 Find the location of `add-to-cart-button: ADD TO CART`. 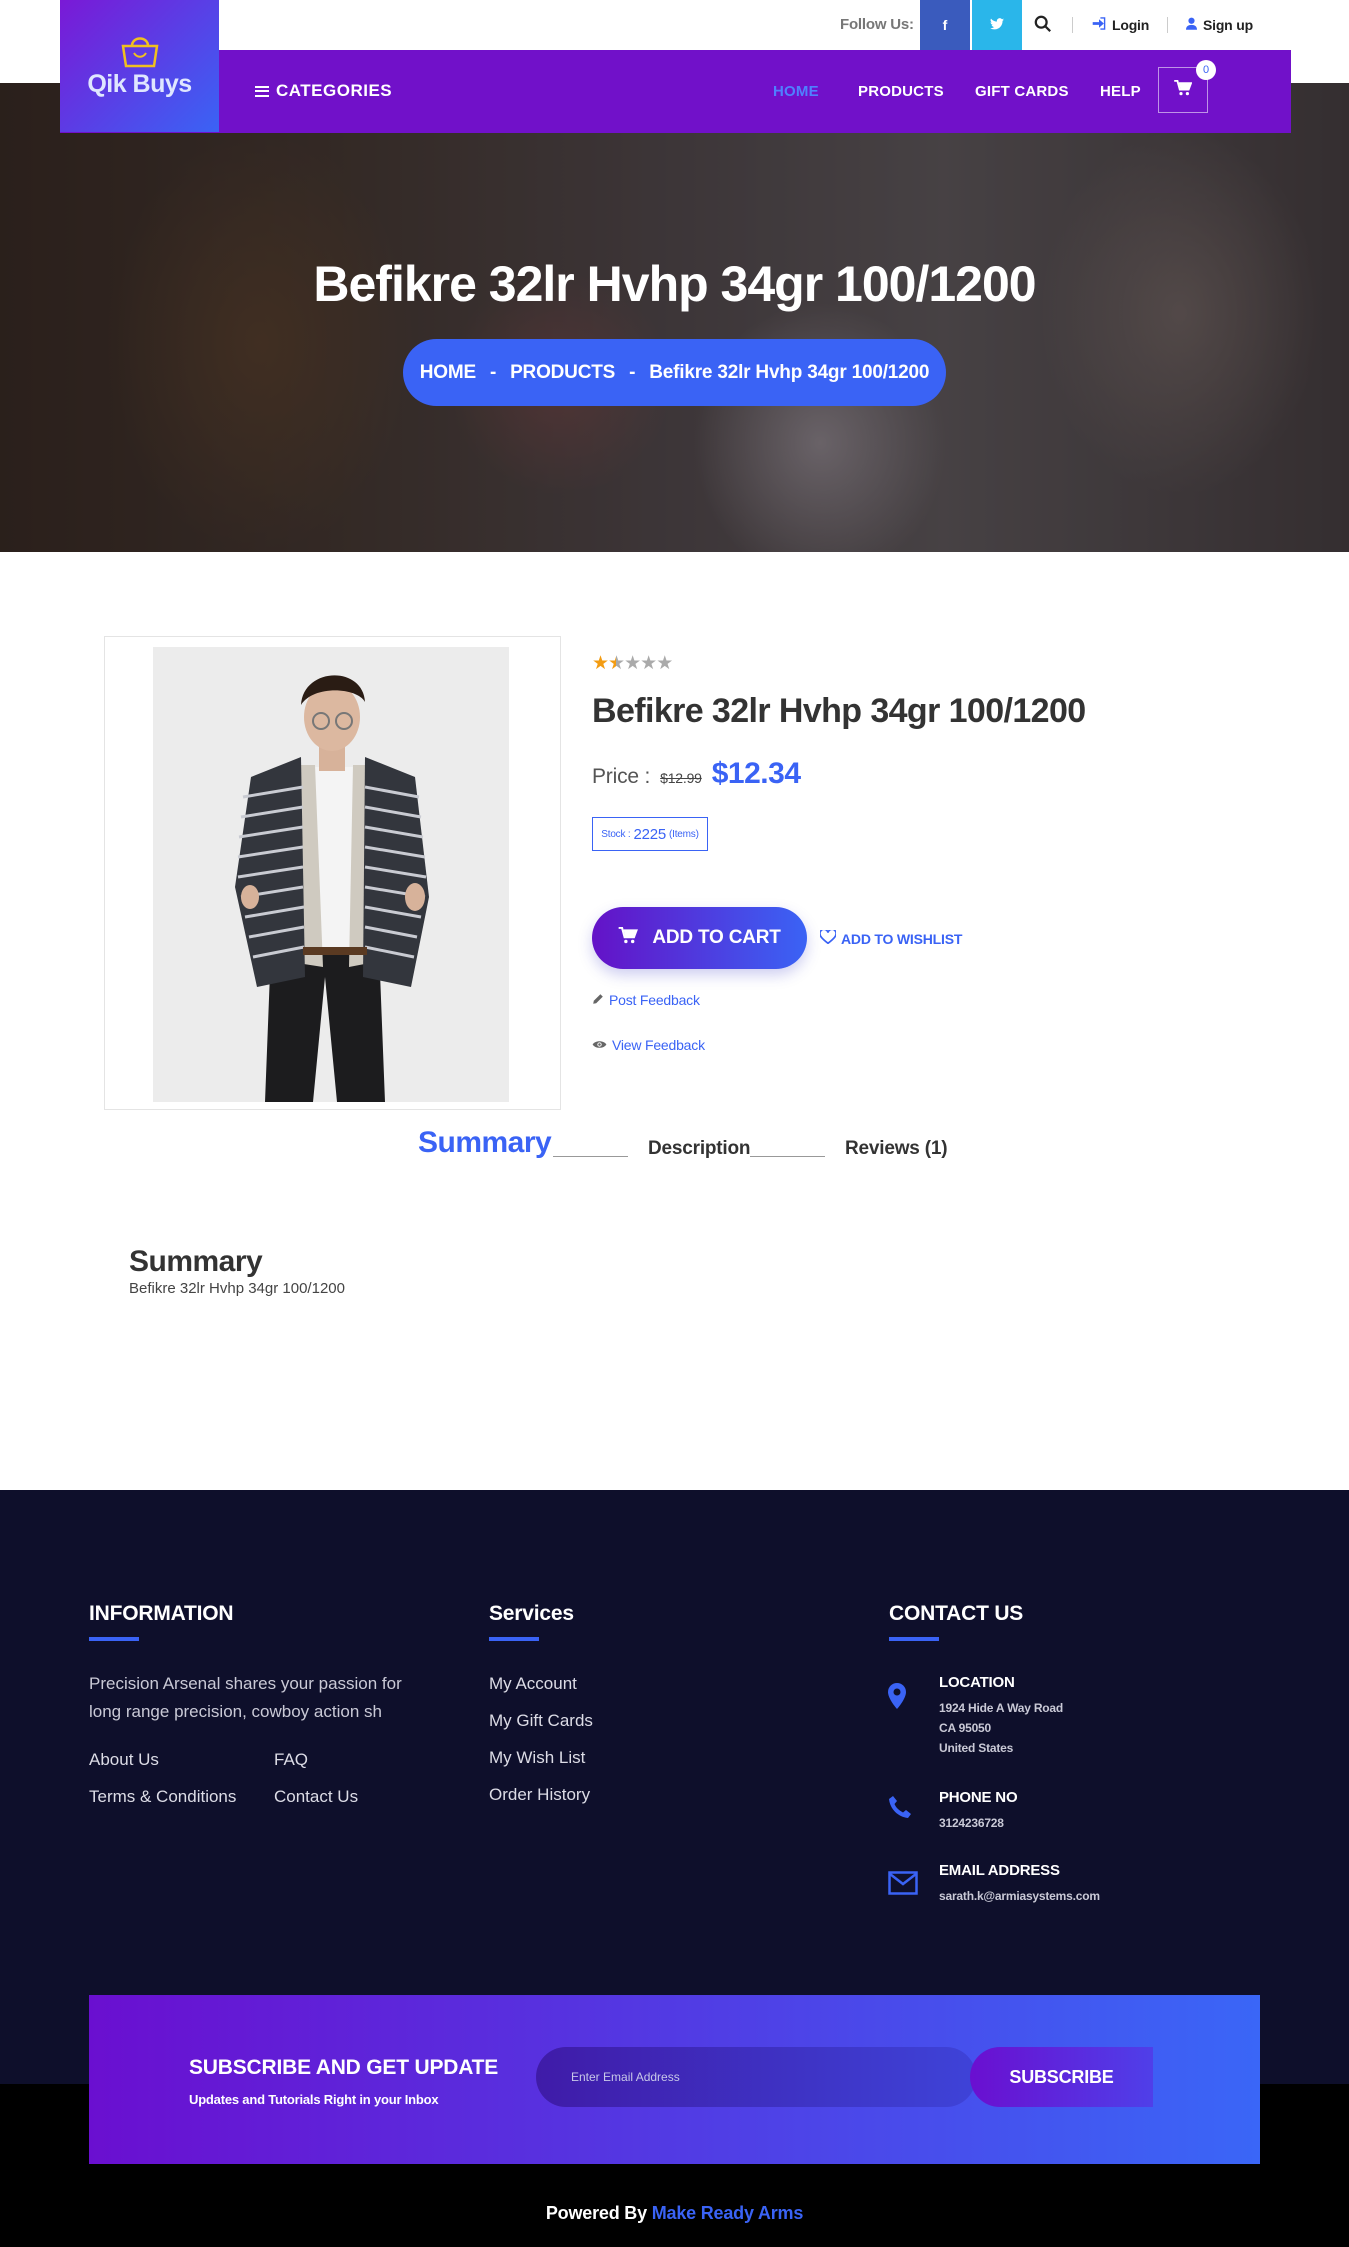

add-to-cart-button: ADD TO CART is located at coordinates (699, 938).